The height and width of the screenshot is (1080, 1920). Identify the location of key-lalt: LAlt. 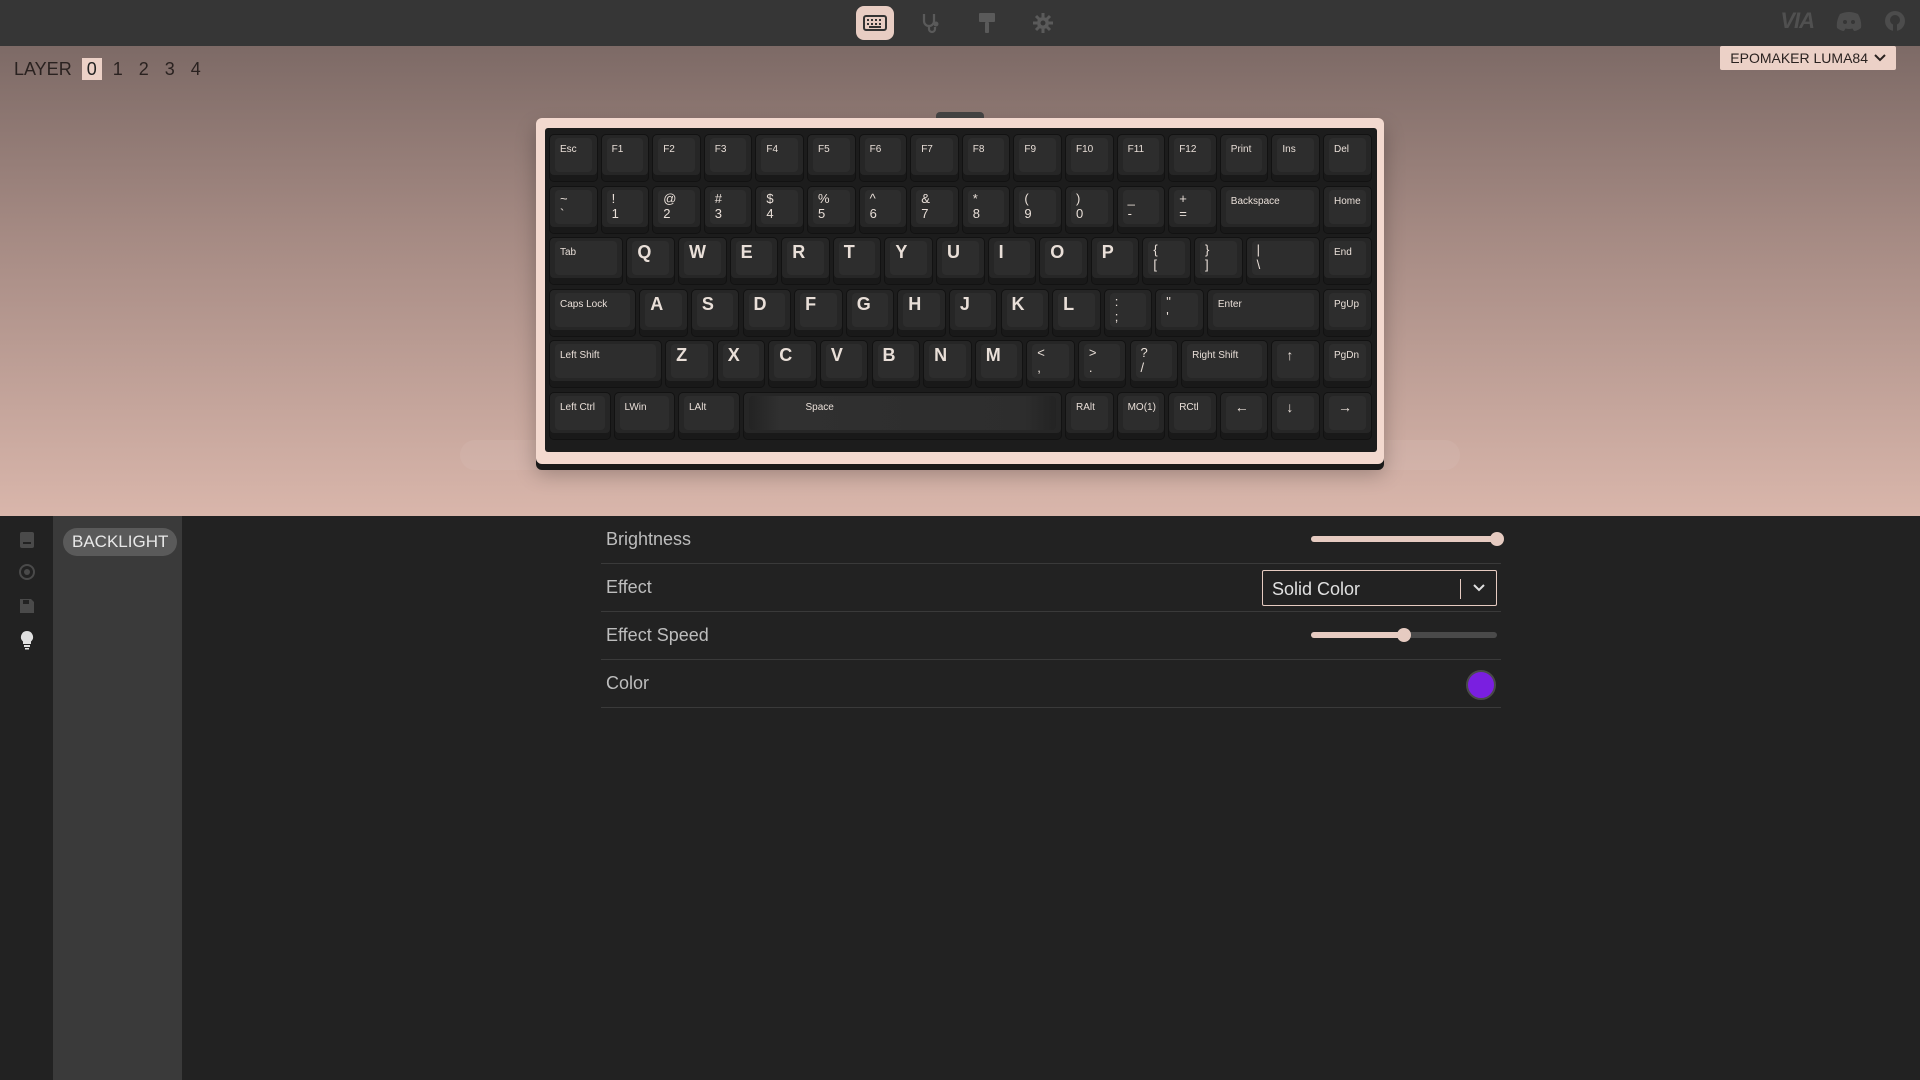
(709, 416).